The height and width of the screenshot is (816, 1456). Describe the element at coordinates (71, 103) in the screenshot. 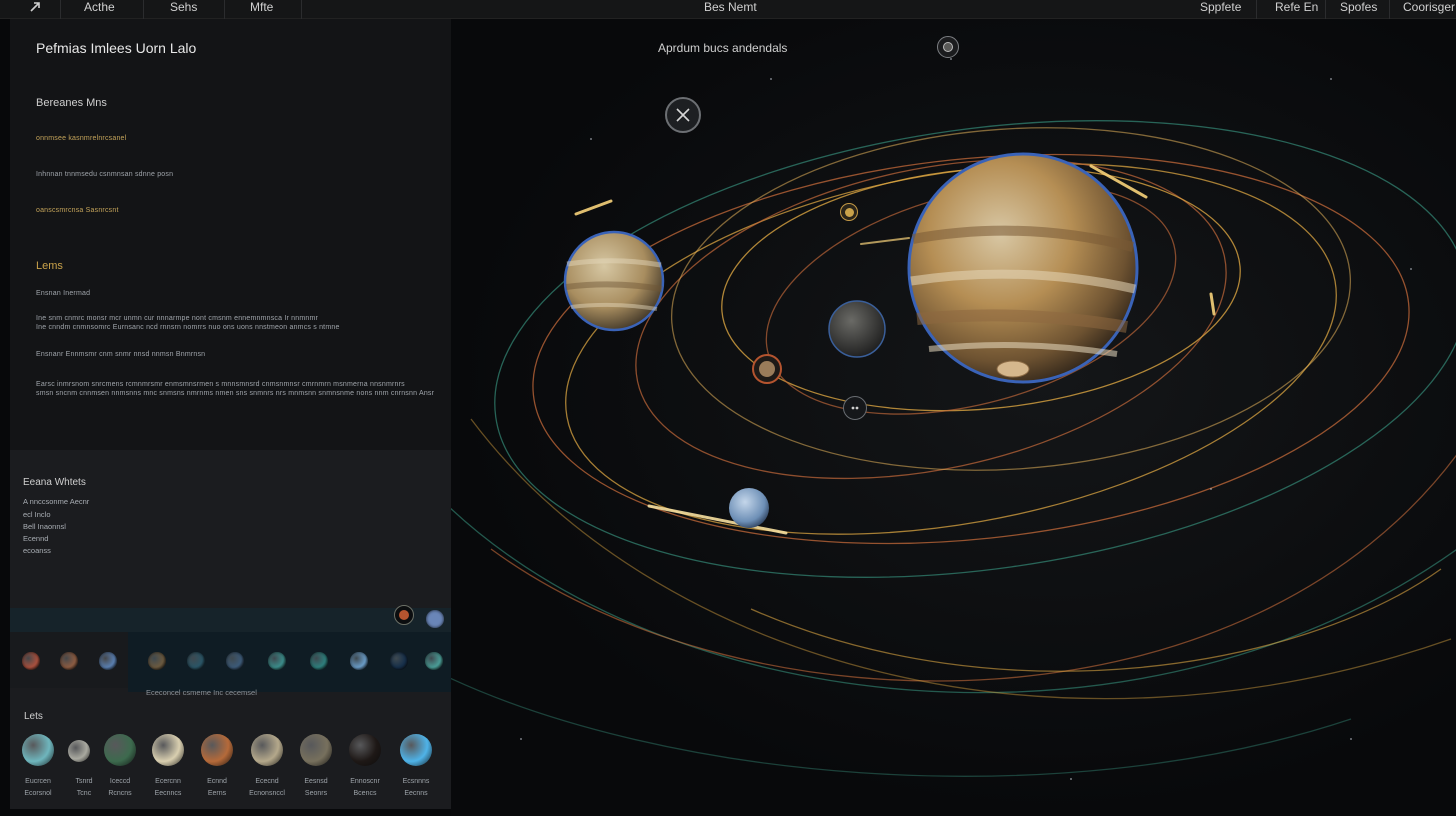

I see `section-title: Bereanes Mns` at that location.